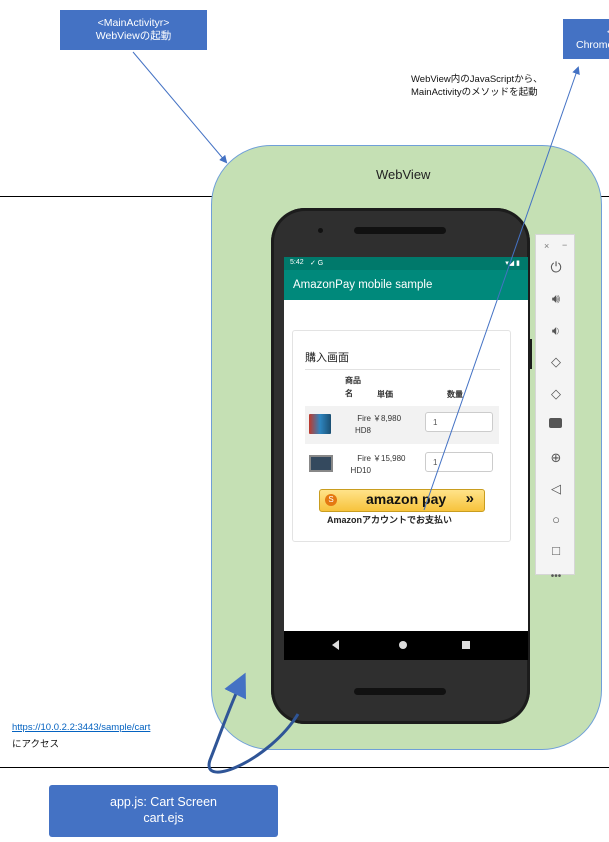 The height and width of the screenshot is (842, 609). What do you see at coordinates (180, 107) in the screenshot?
I see `arrow-main-to-webview` at bounding box center [180, 107].